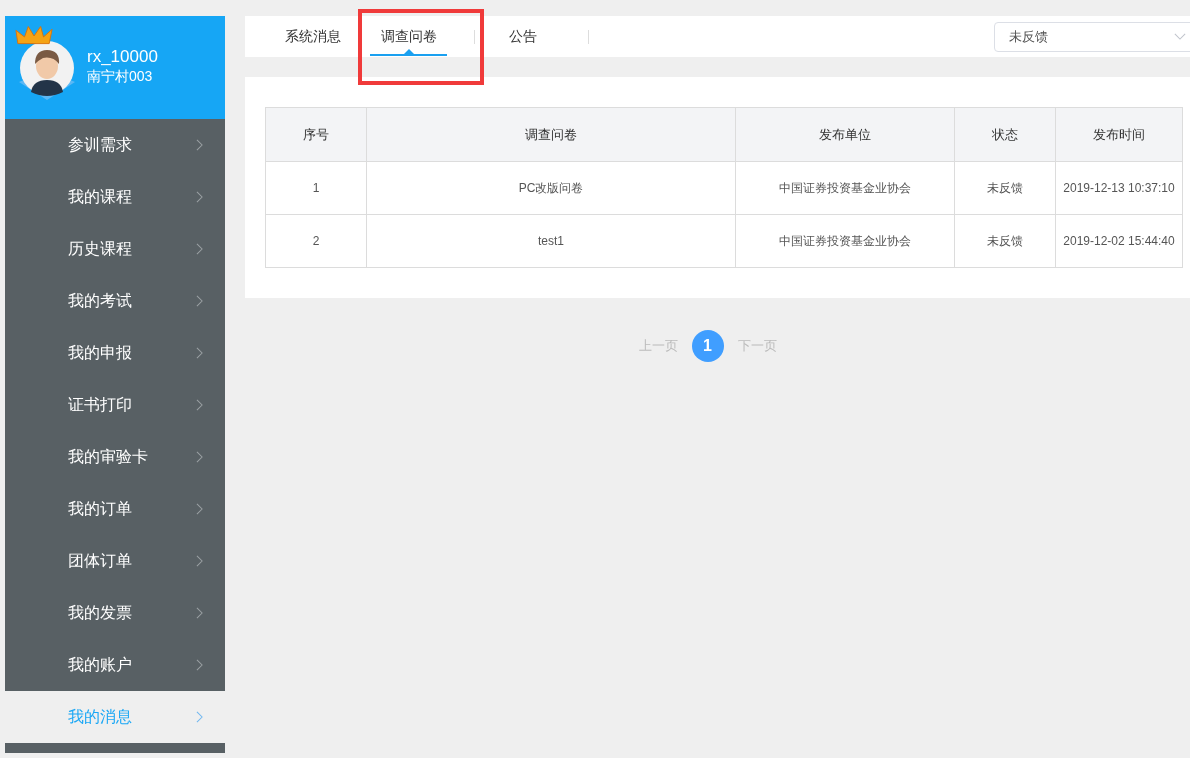 This screenshot has width=1190, height=758. What do you see at coordinates (316, 188) in the screenshot?
I see `table-cell: 1` at bounding box center [316, 188].